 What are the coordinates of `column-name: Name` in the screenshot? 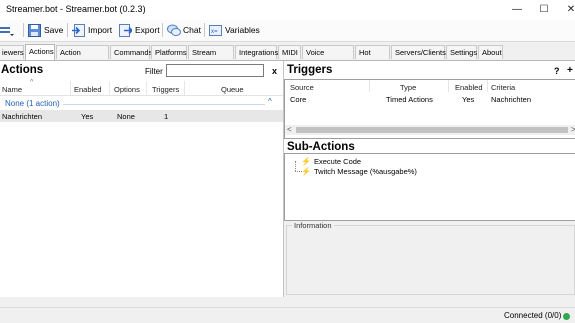 It's located at (12, 89).